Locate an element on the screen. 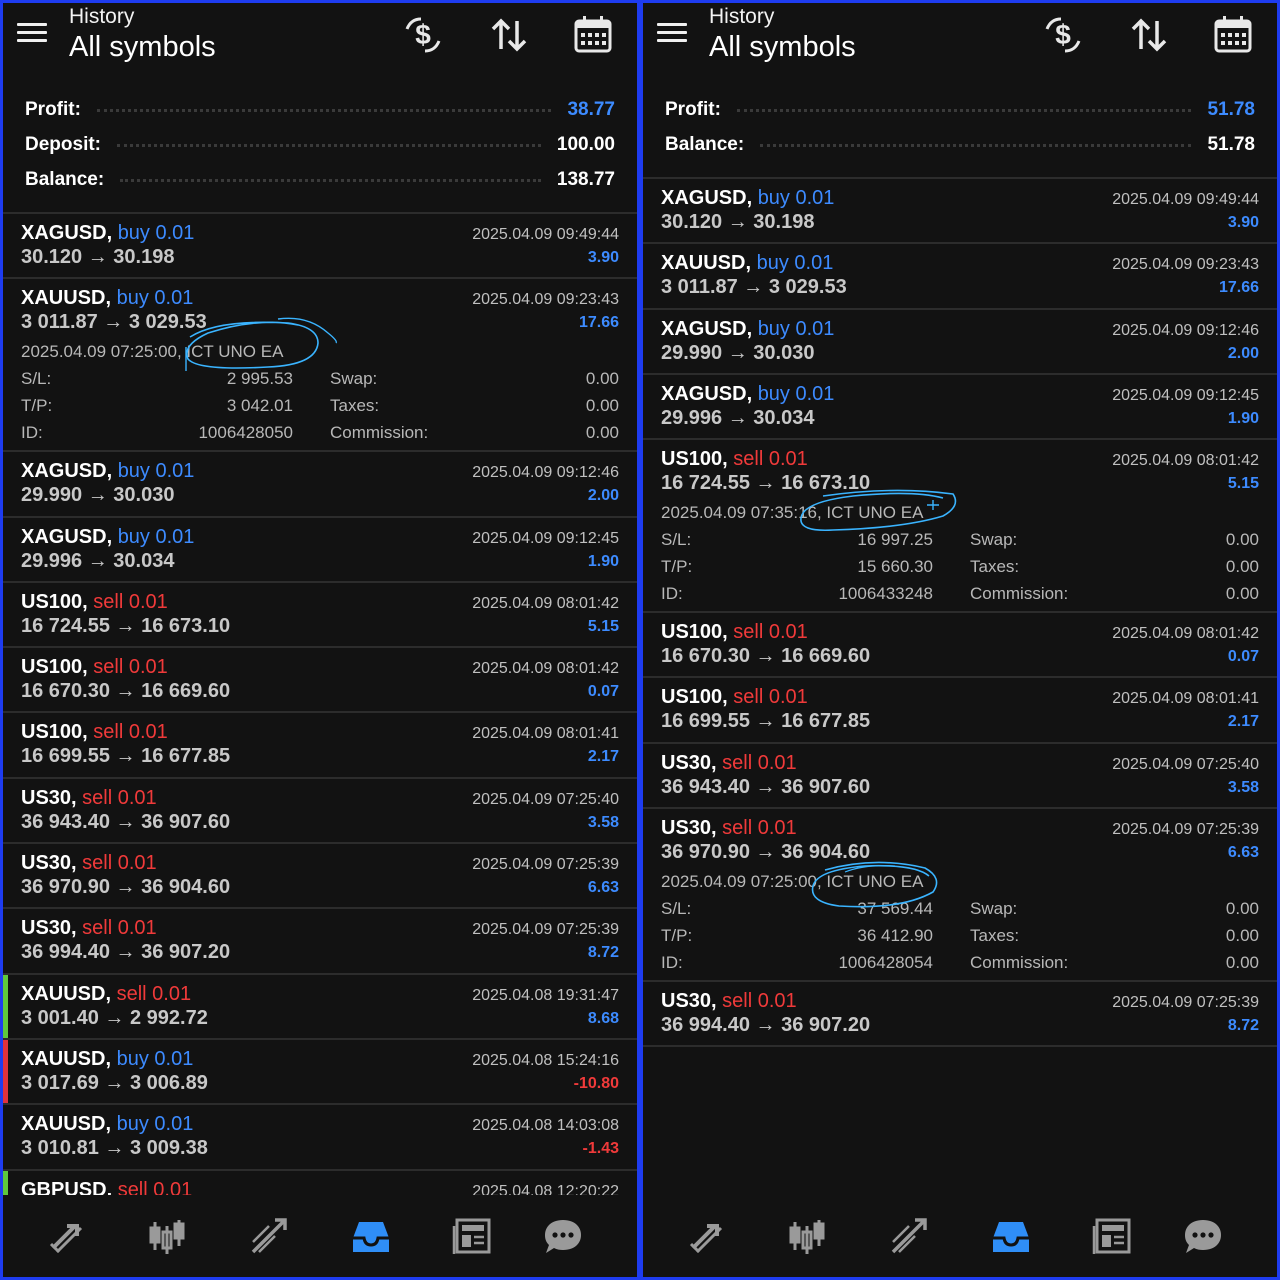 The height and width of the screenshot is (1280, 1280). trade-prices: 3 010.81 → 3 009.38 is located at coordinates (114, 1148).